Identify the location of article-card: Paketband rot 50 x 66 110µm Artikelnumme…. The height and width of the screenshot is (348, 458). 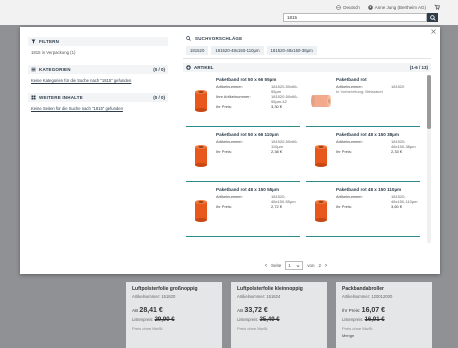
(243, 156).